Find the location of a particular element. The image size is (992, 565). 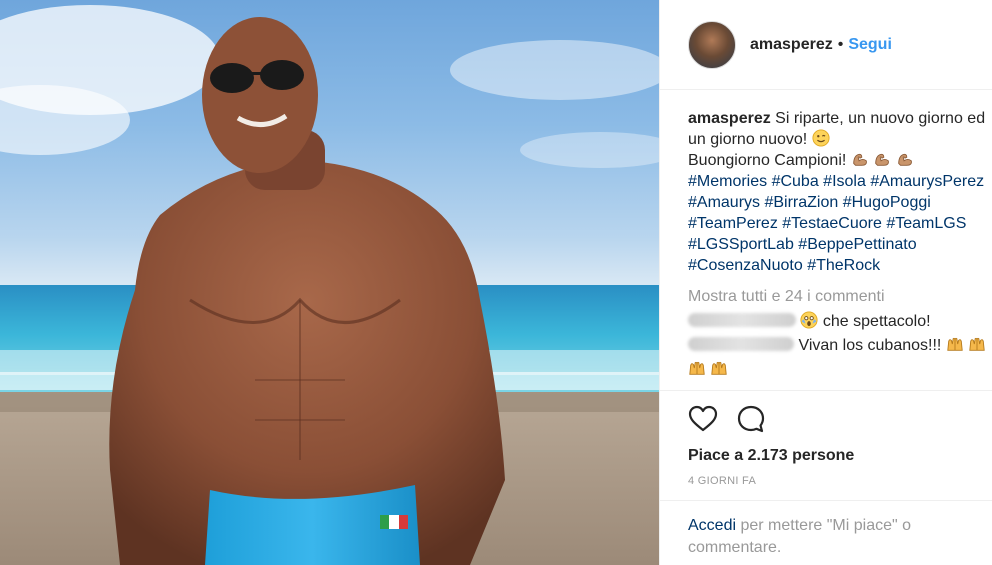

login-link: Accedi is located at coordinates (712, 525).